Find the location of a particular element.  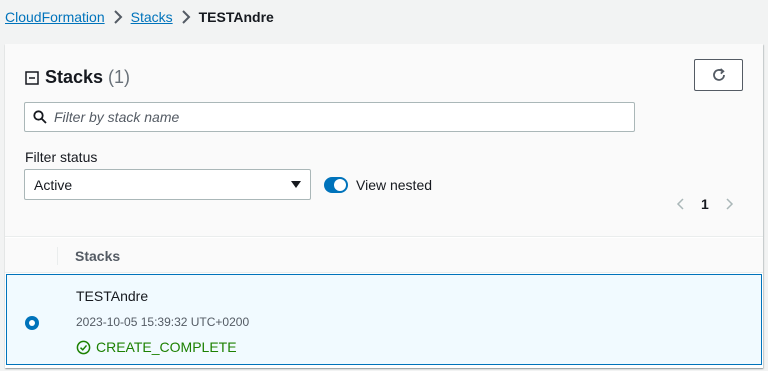

breadcrumb-cloudformation: CloudFormation is located at coordinates (55, 17).